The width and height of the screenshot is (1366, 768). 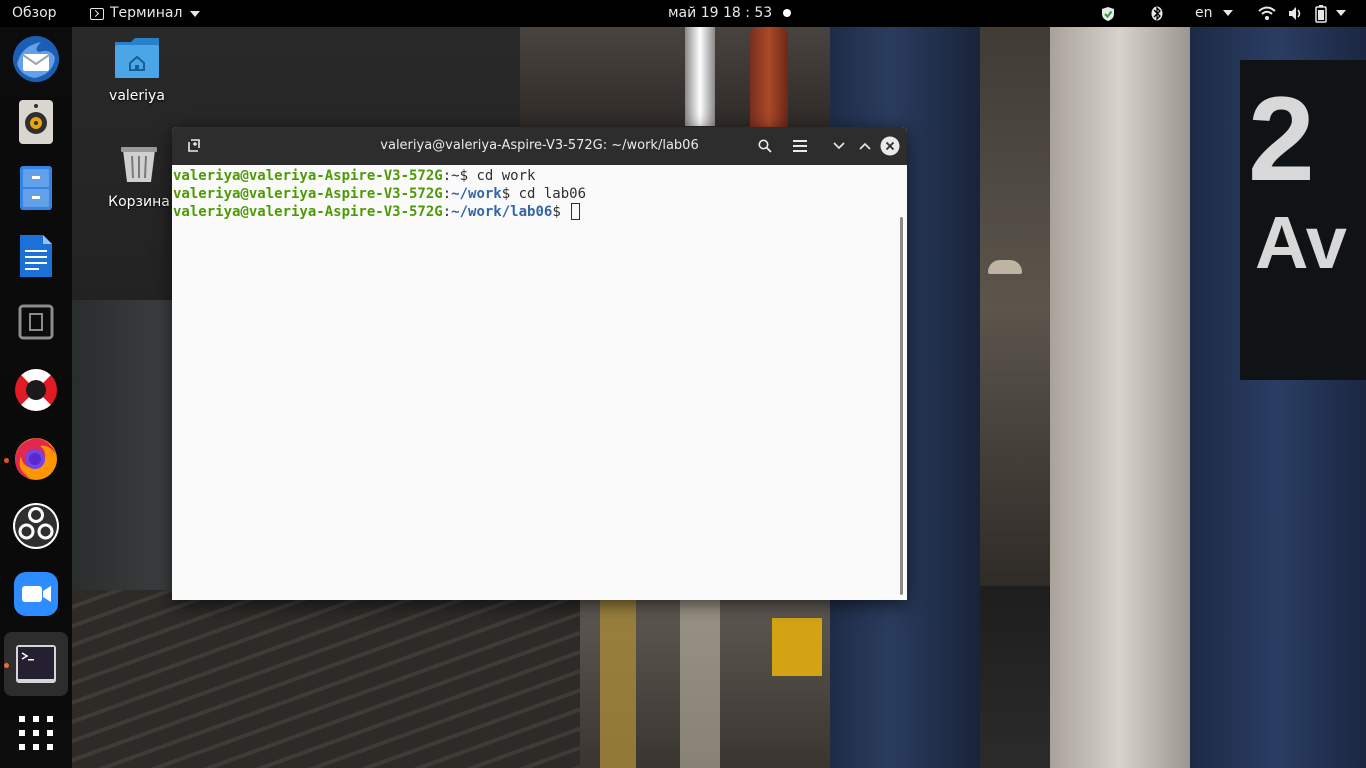 I want to click on command-text: cd lab06, so click(x=552, y=194).